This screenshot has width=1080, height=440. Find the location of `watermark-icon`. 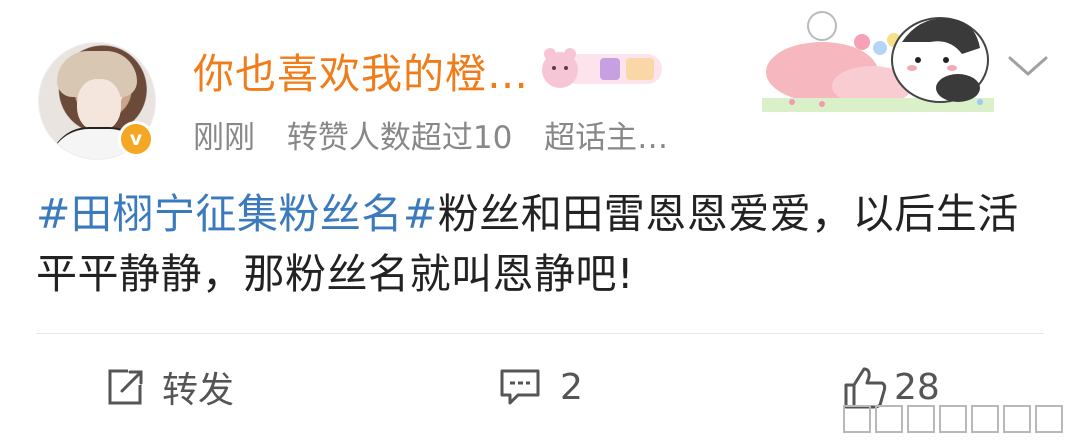

watermark-icon is located at coordinates (953, 419).